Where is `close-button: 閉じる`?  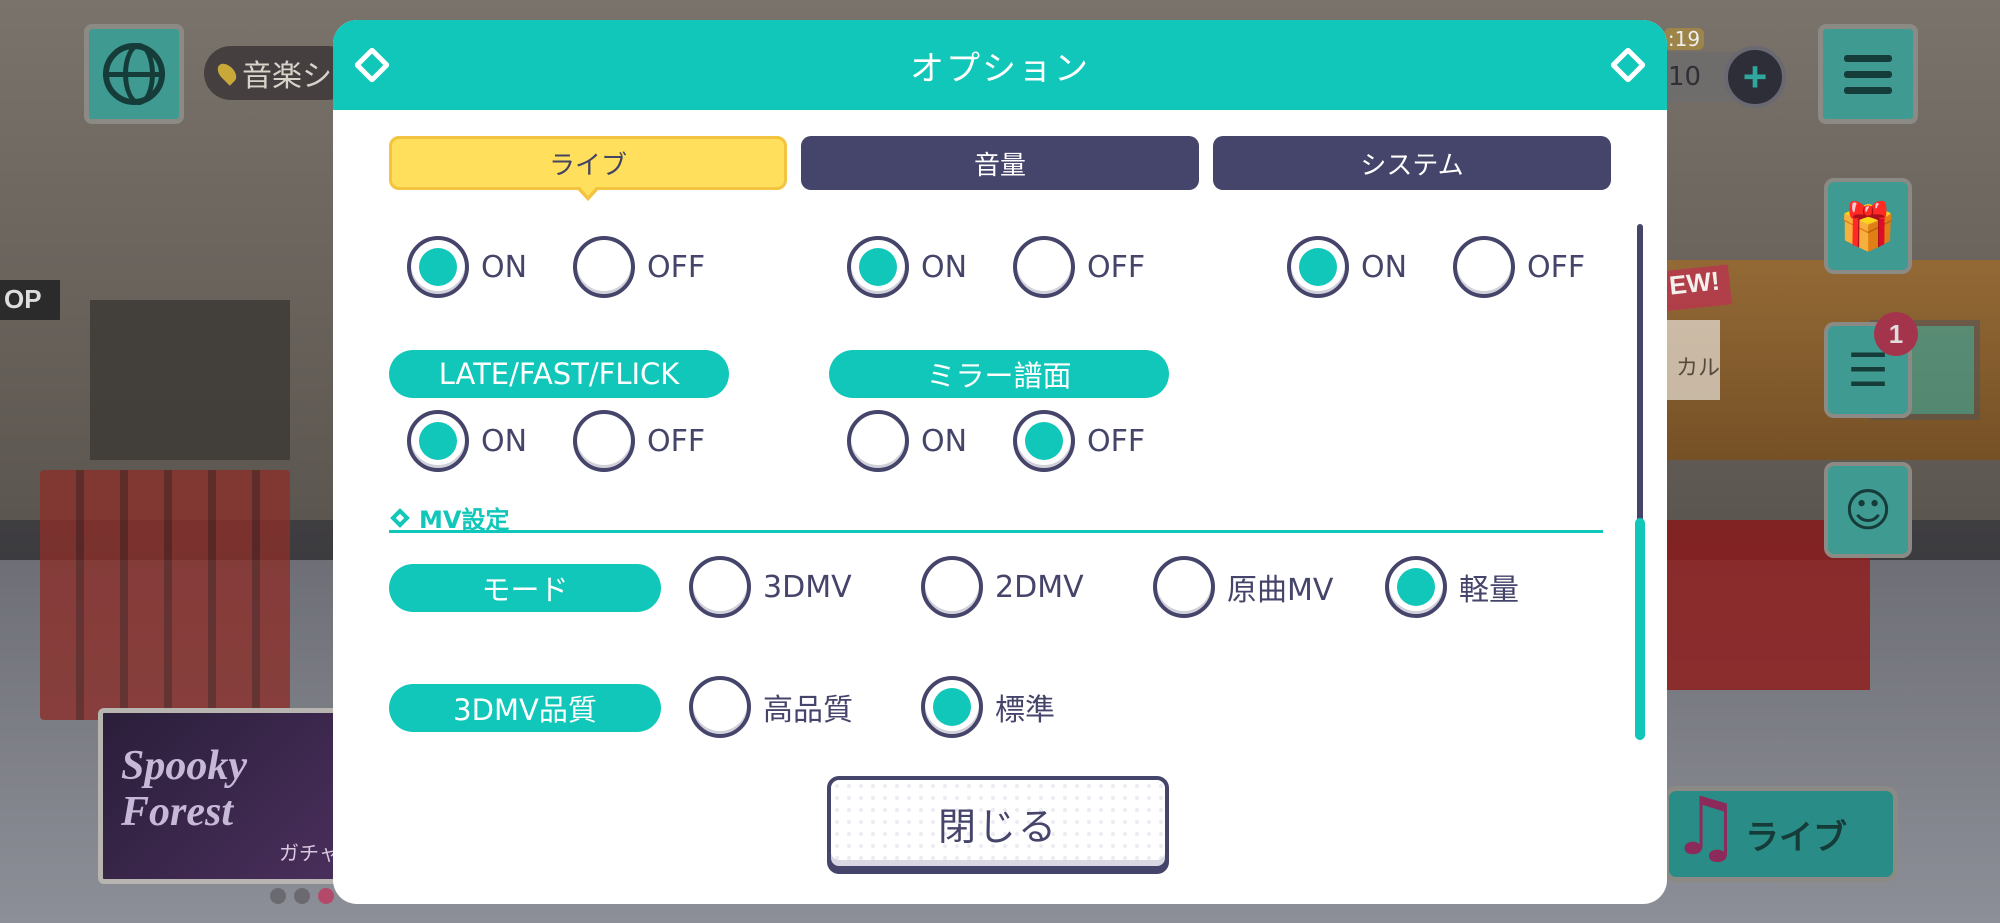 close-button: 閉じる is located at coordinates (998, 823).